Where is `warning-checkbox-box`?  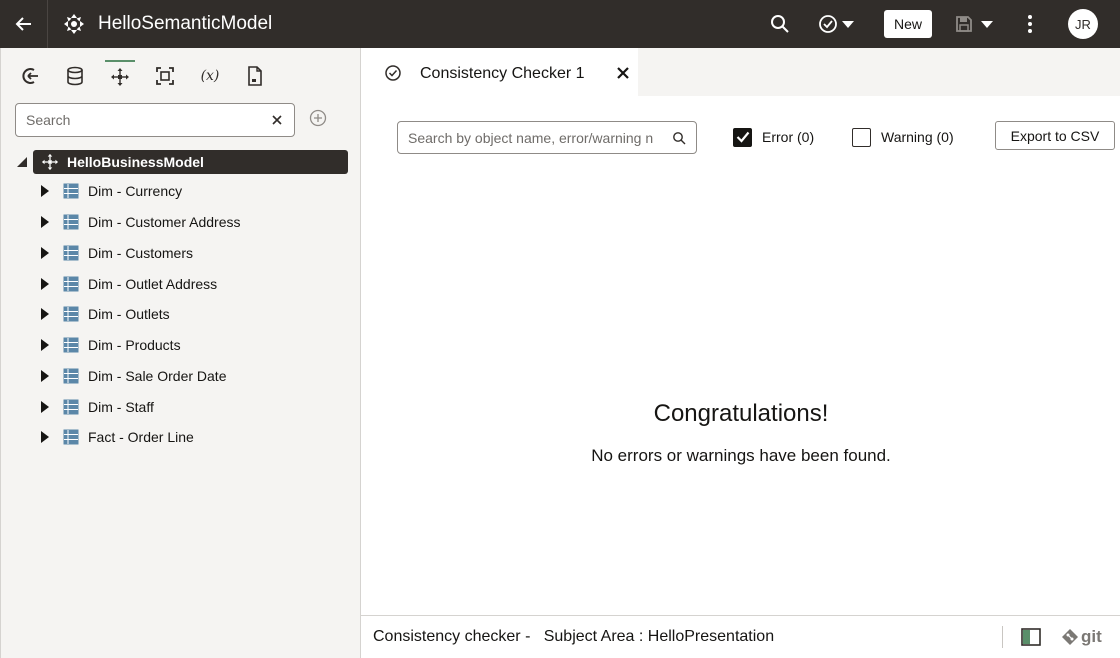 warning-checkbox-box is located at coordinates (861, 137).